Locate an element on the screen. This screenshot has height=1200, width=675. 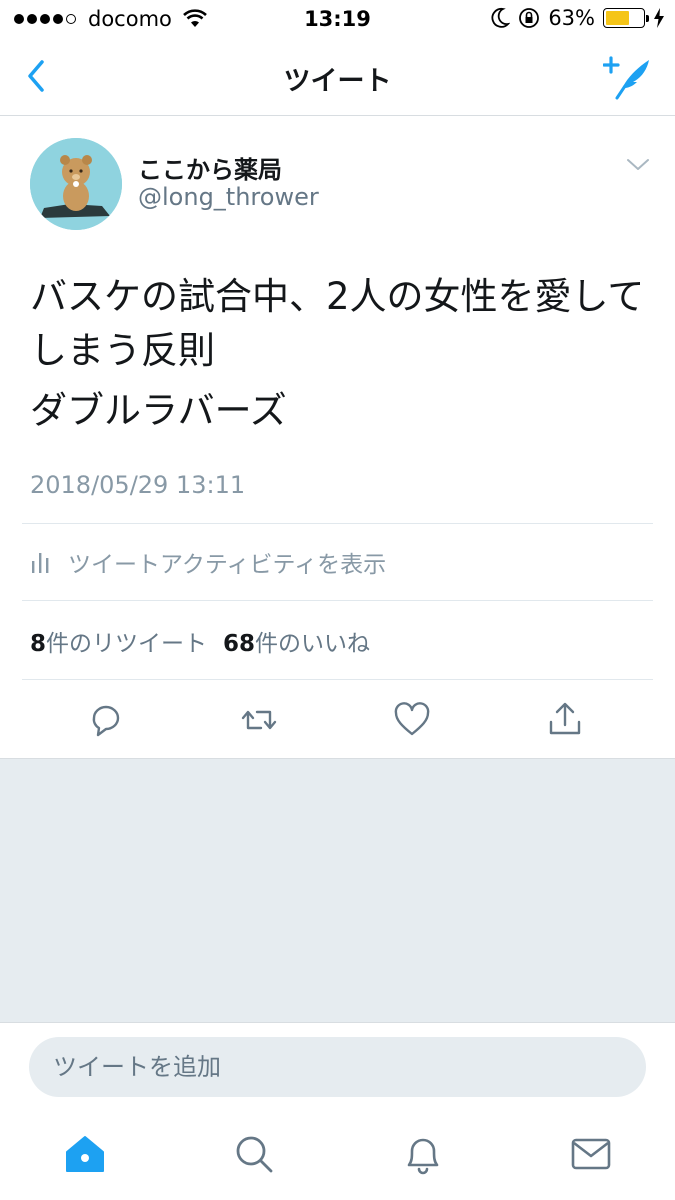
status-bar: docomo 13:19 63% is located at coordinates (337, 20).